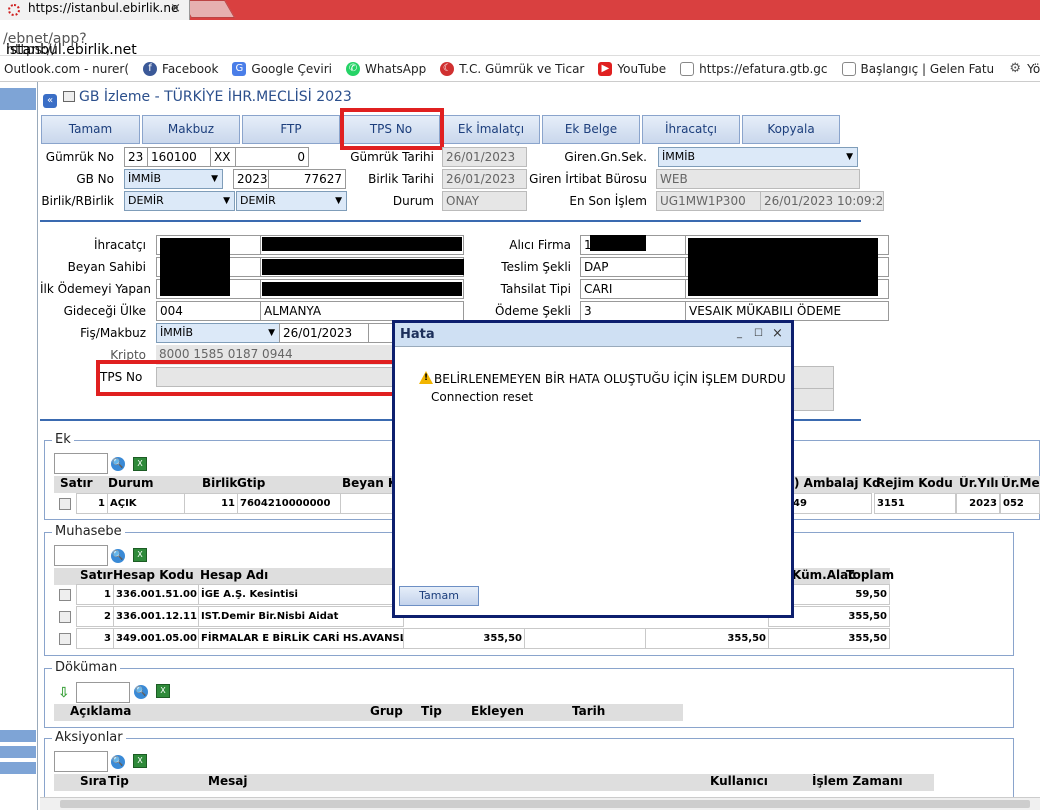  Describe the element at coordinates (150, 68) in the screenshot. I see `facebook-icon: f` at that location.